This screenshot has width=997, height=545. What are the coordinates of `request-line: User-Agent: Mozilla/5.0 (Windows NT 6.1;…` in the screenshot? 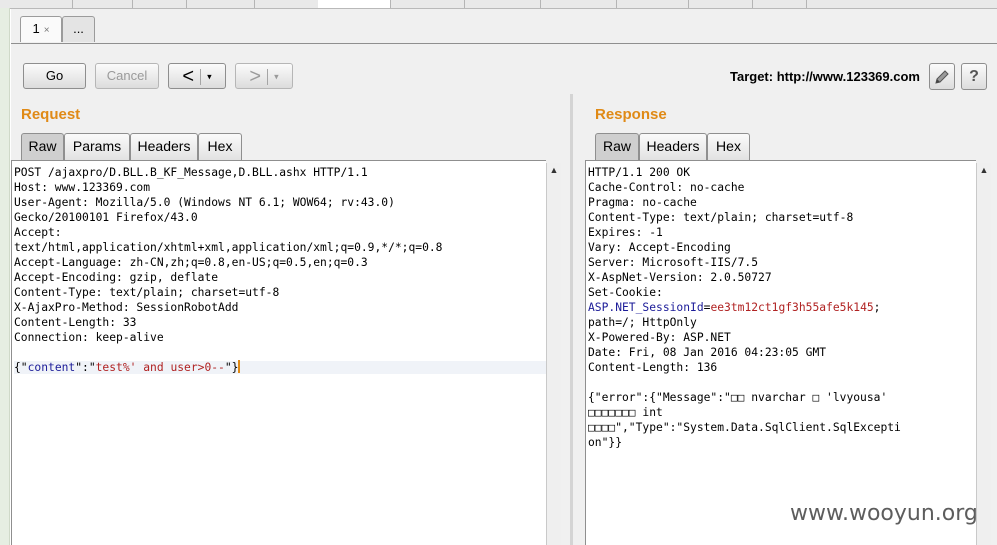 It's located at (204, 202).